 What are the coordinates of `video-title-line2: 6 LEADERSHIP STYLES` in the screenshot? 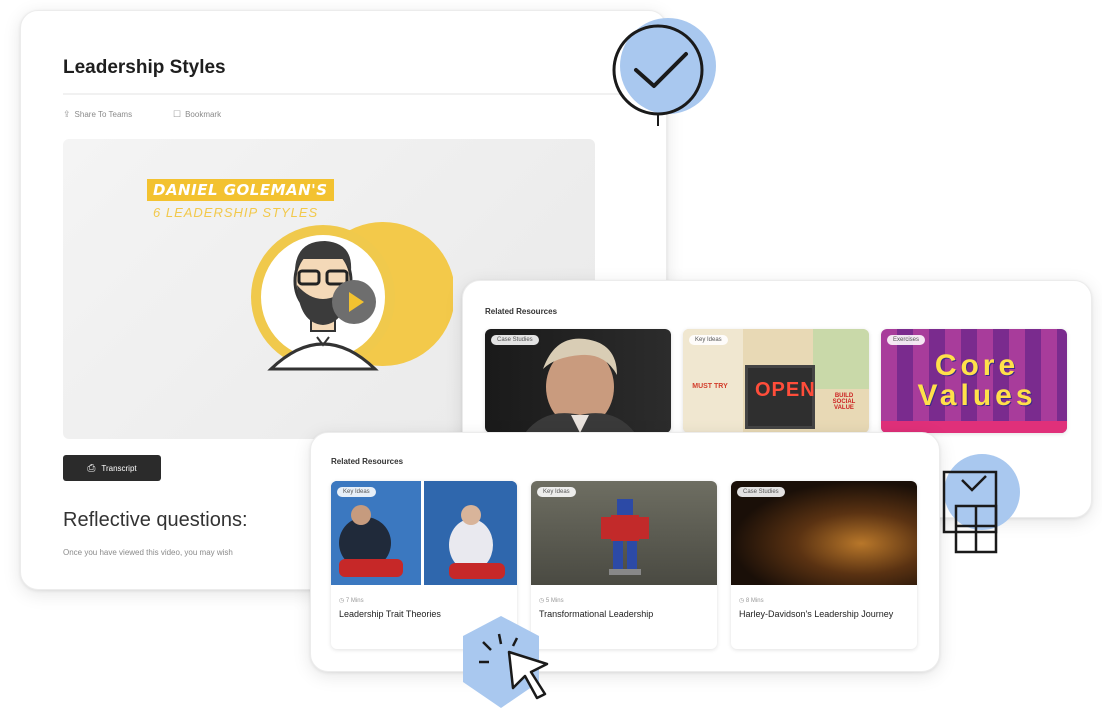 It's located at (236, 212).